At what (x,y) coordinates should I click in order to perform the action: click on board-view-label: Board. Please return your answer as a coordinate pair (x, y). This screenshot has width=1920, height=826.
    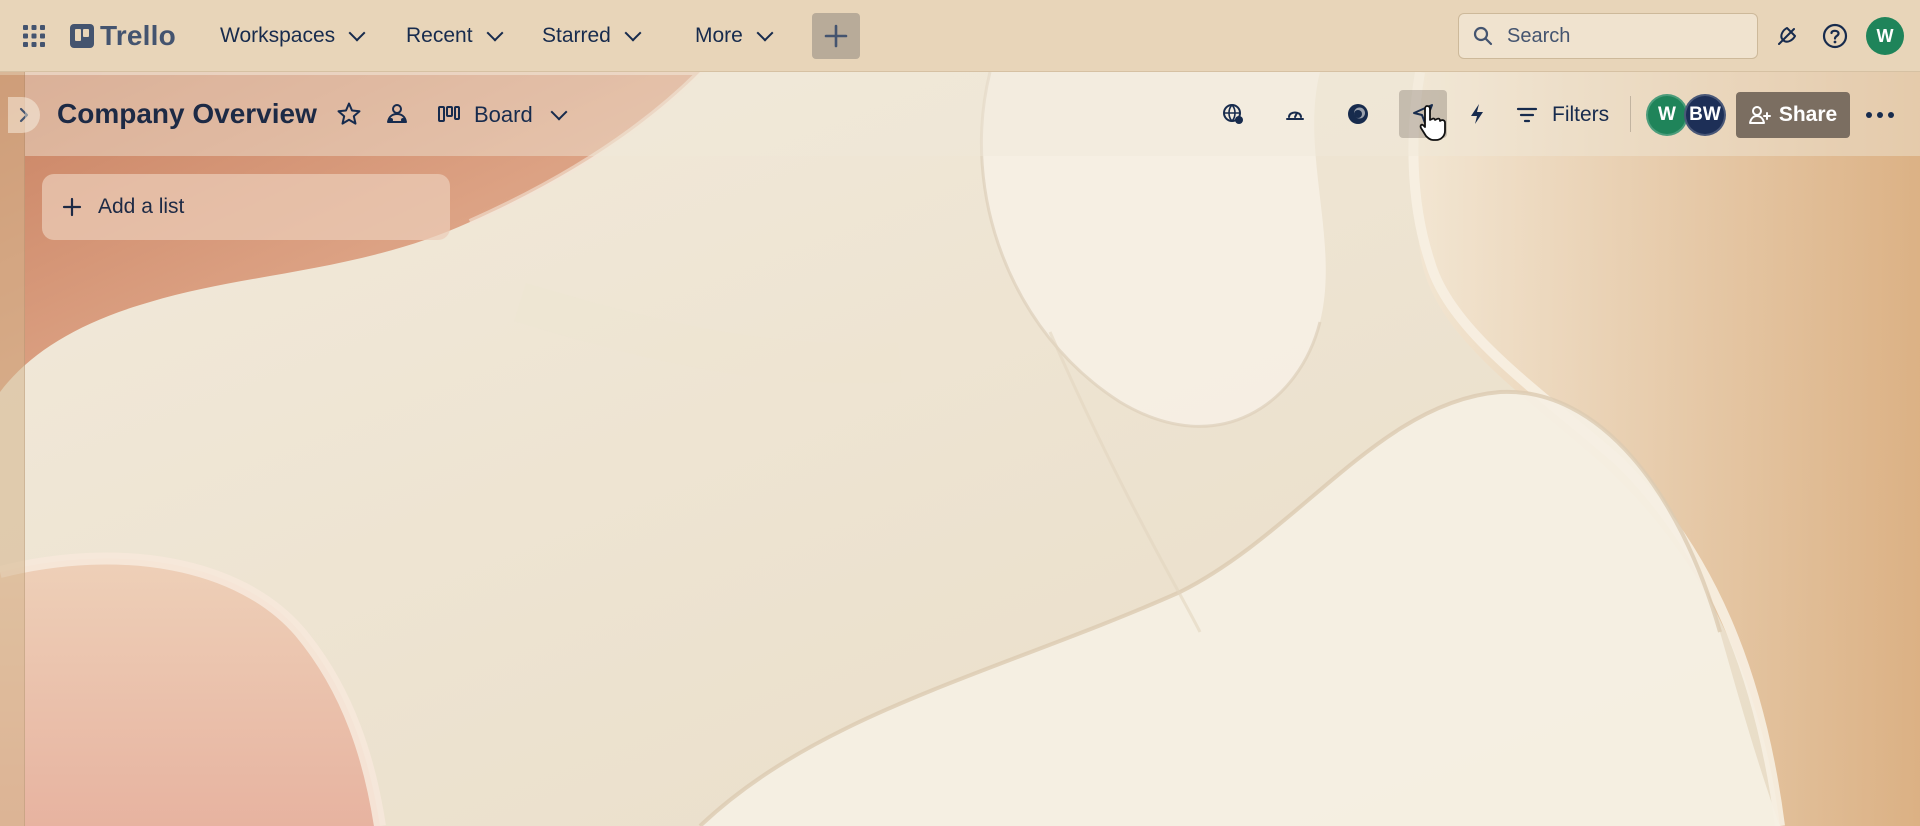
    Looking at the image, I should click on (503, 114).